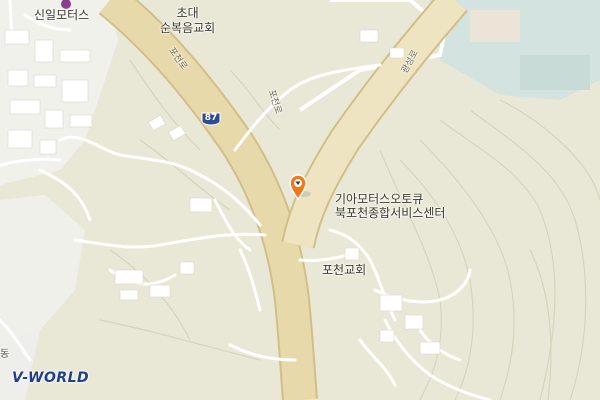  What do you see at coordinates (344, 270) in the screenshot?
I see `label-pocheon-church: 포천교회` at bounding box center [344, 270].